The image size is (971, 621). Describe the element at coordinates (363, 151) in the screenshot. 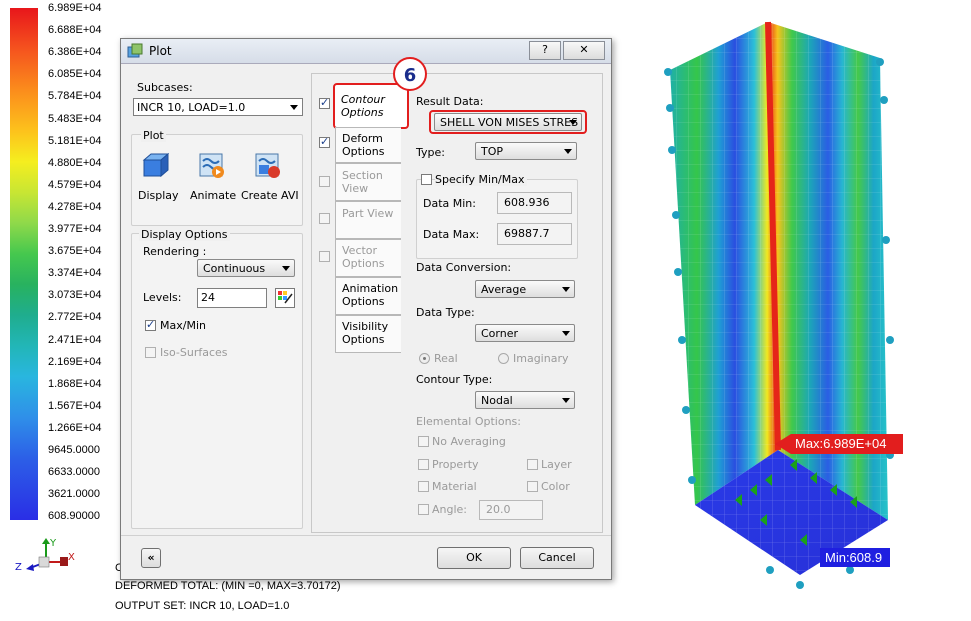

I see `tab-deform-line2: Options` at that location.